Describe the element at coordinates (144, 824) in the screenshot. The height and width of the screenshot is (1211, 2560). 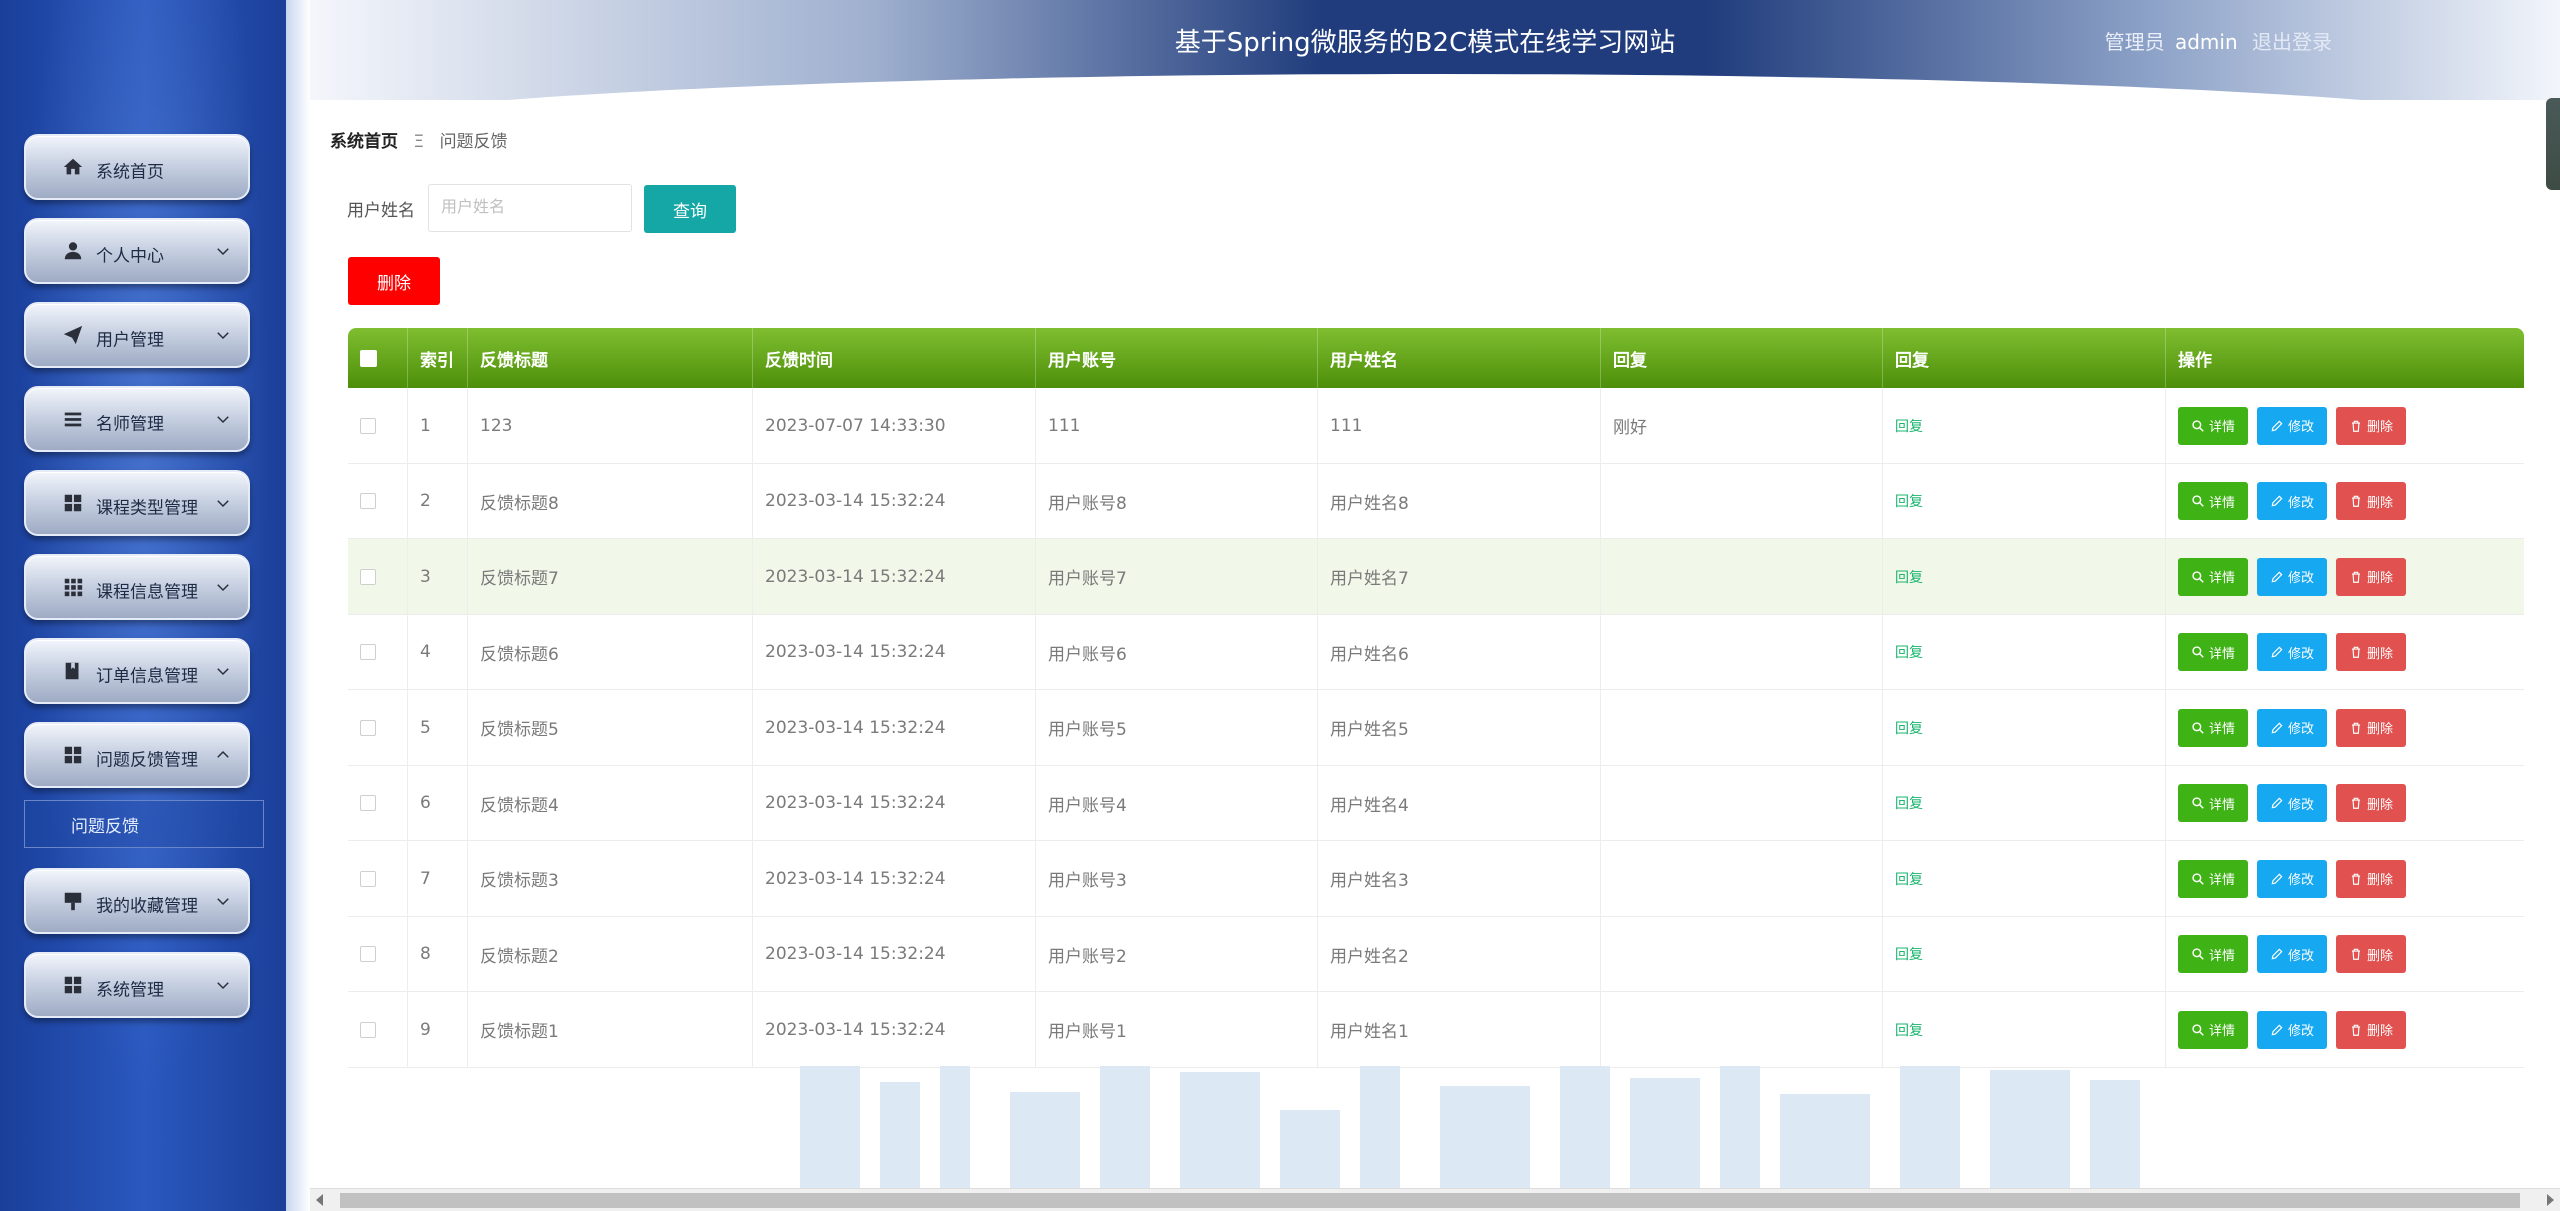
I see `sidebar-subitem: 问题反馈` at that location.